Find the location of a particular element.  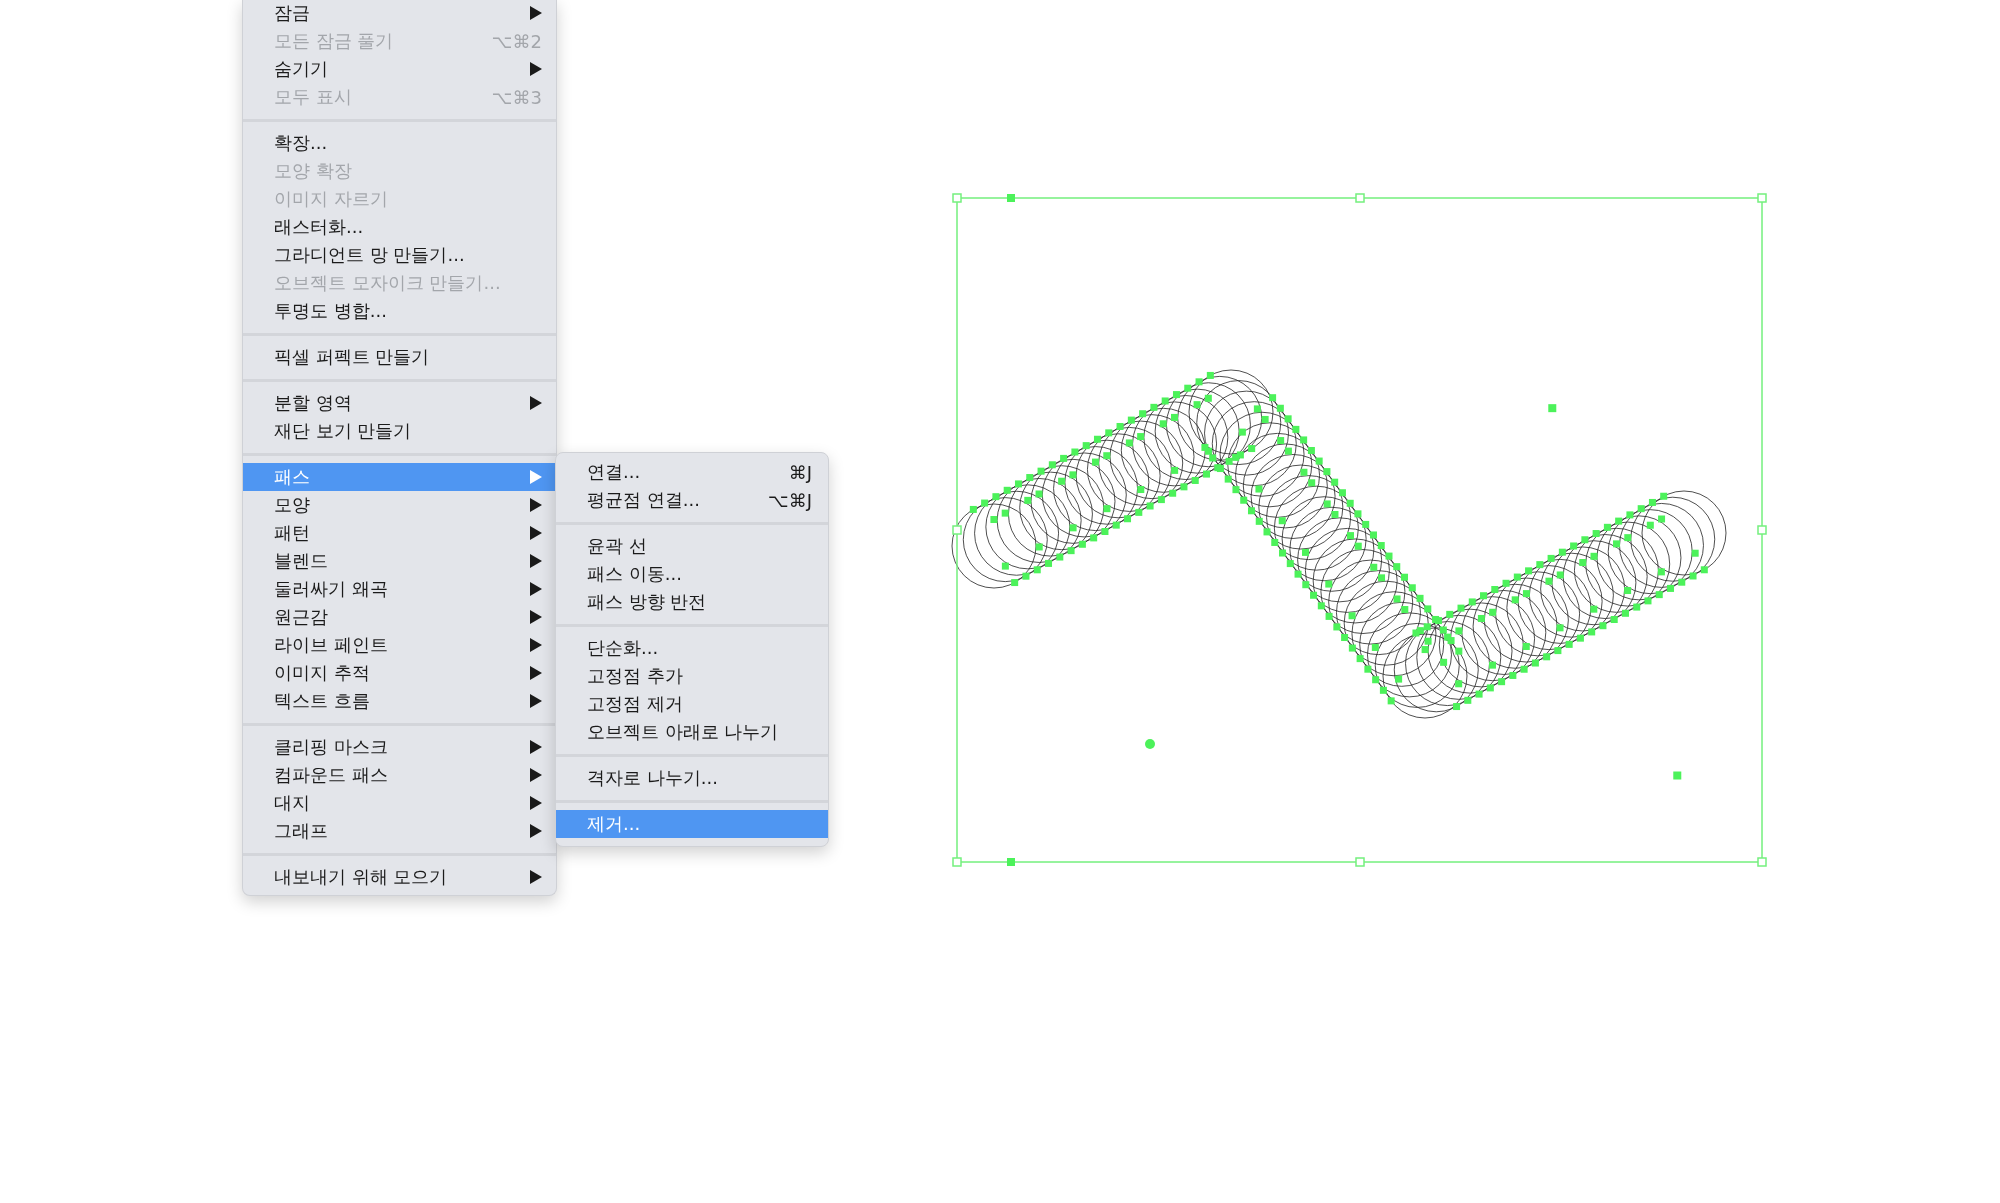

menu-item: 모양 is located at coordinates (399, 505).